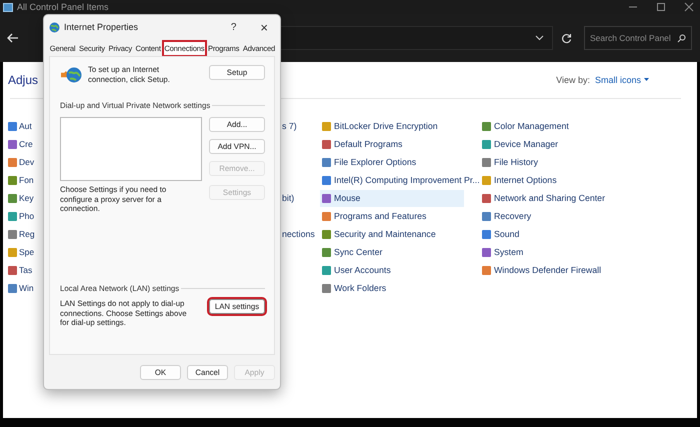  I want to click on control-panel-item: Pho, so click(21, 216).